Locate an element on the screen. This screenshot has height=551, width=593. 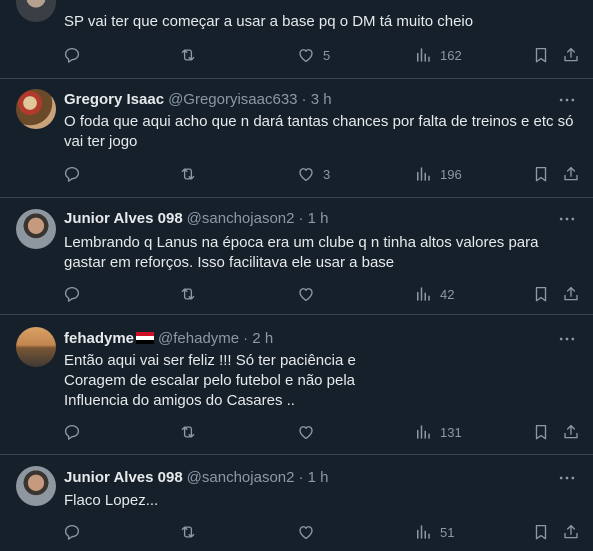
flag-icon is located at coordinates (145, 338).